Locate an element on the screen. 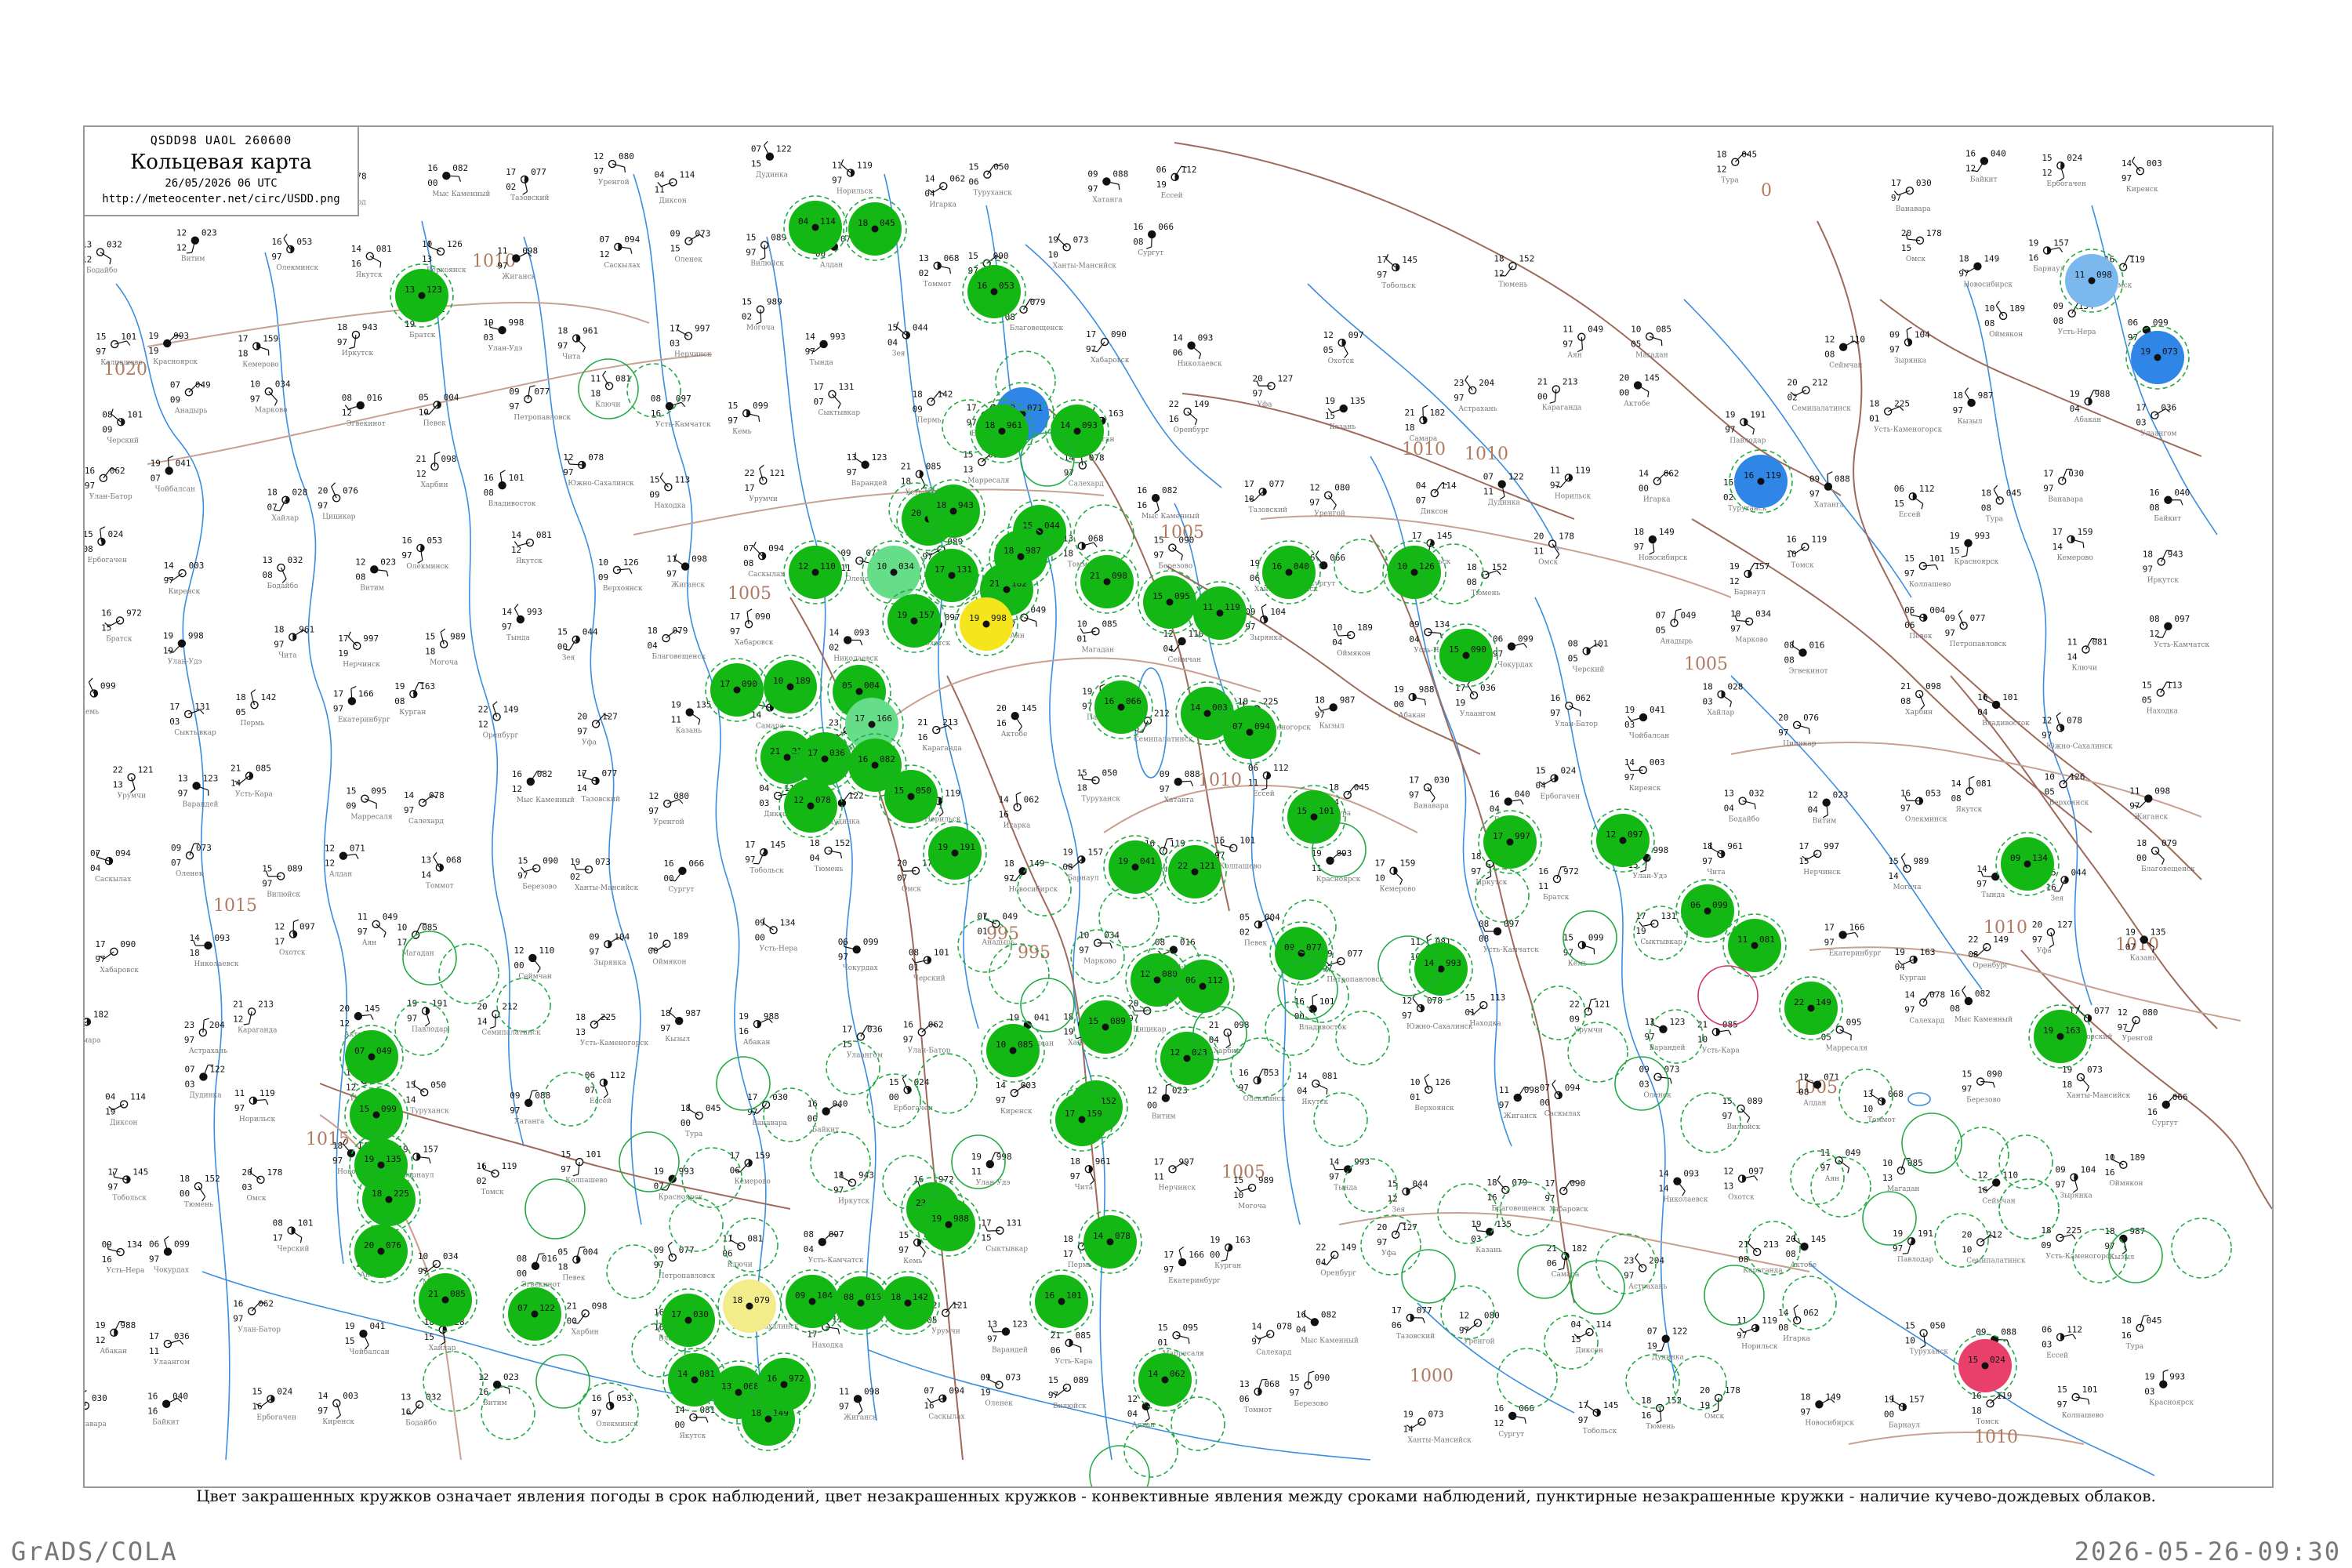 The height and width of the screenshot is (1568, 2352). thunder-outline is located at coordinates (1728, 995).